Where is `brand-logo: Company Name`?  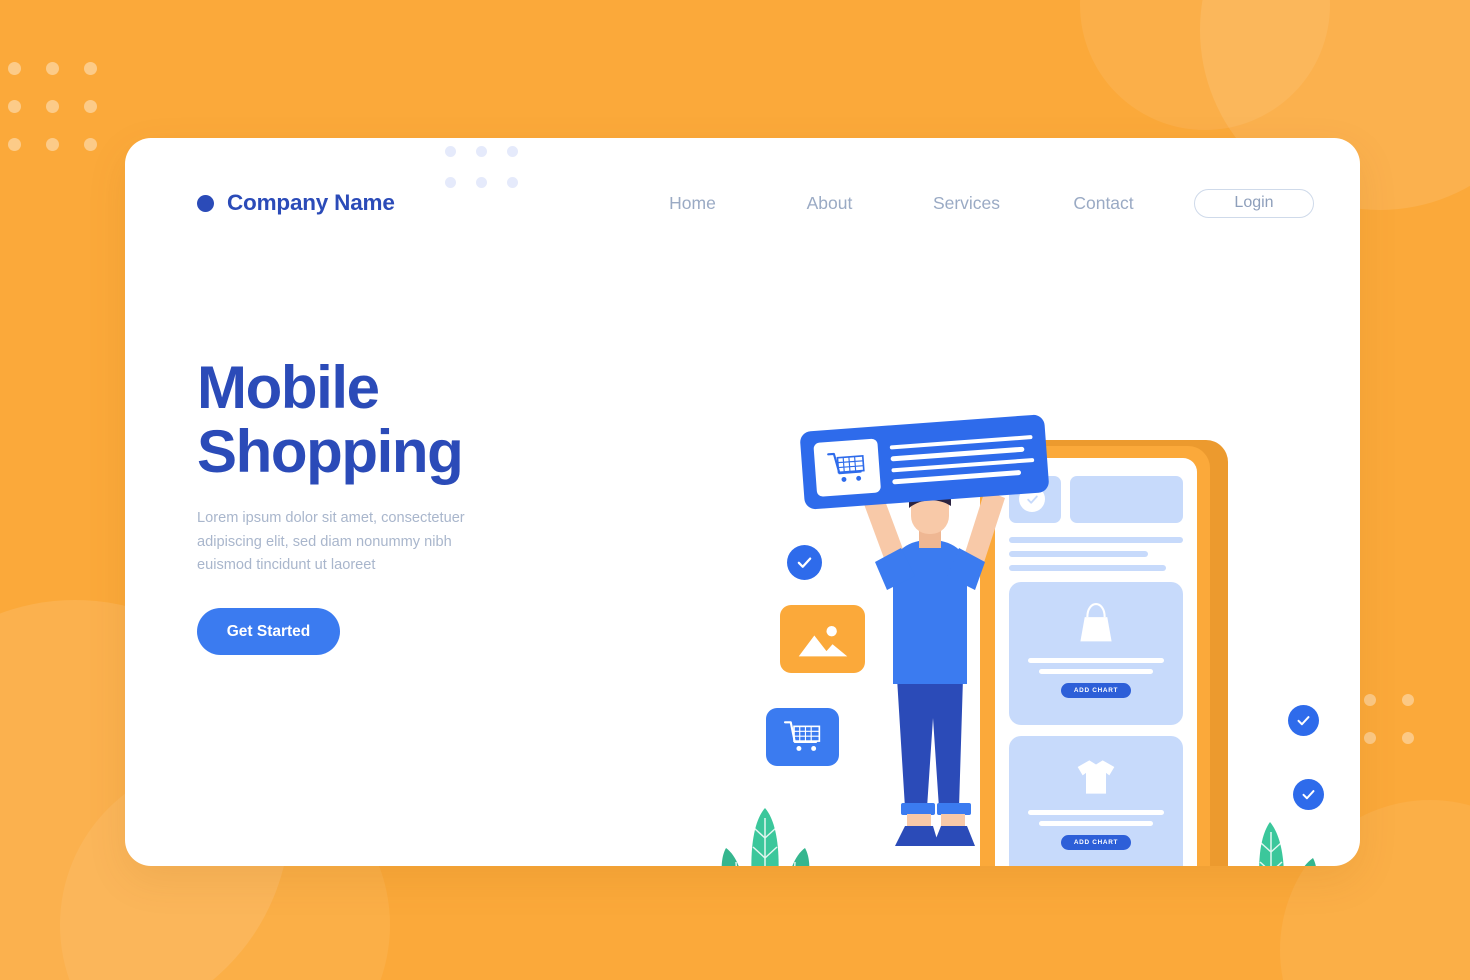
brand-logo: Company Name is located at coordinates (296, 203).